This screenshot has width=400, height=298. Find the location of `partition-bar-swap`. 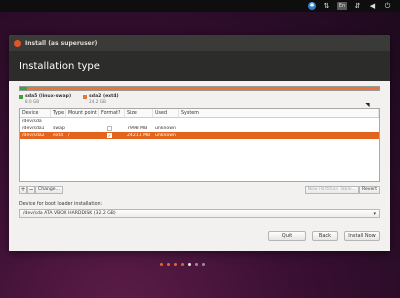

partition-bar-swap is located at coordinates (24, 88).